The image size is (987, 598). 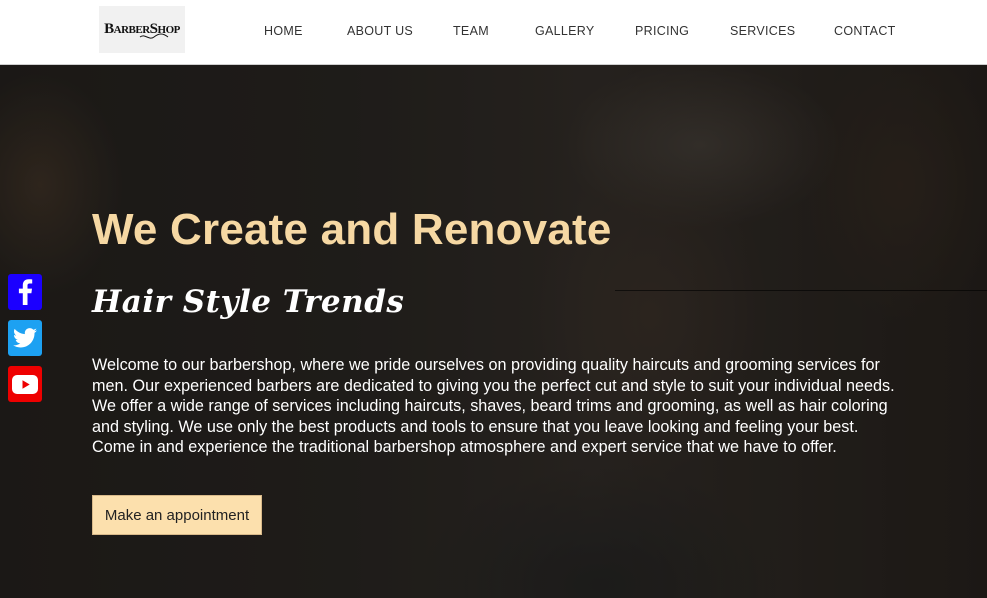 What do you see at coordinates (565, 31) in the screenshot?
I see `nav-gallery: GALLERY` at bounding box center [565, 31].